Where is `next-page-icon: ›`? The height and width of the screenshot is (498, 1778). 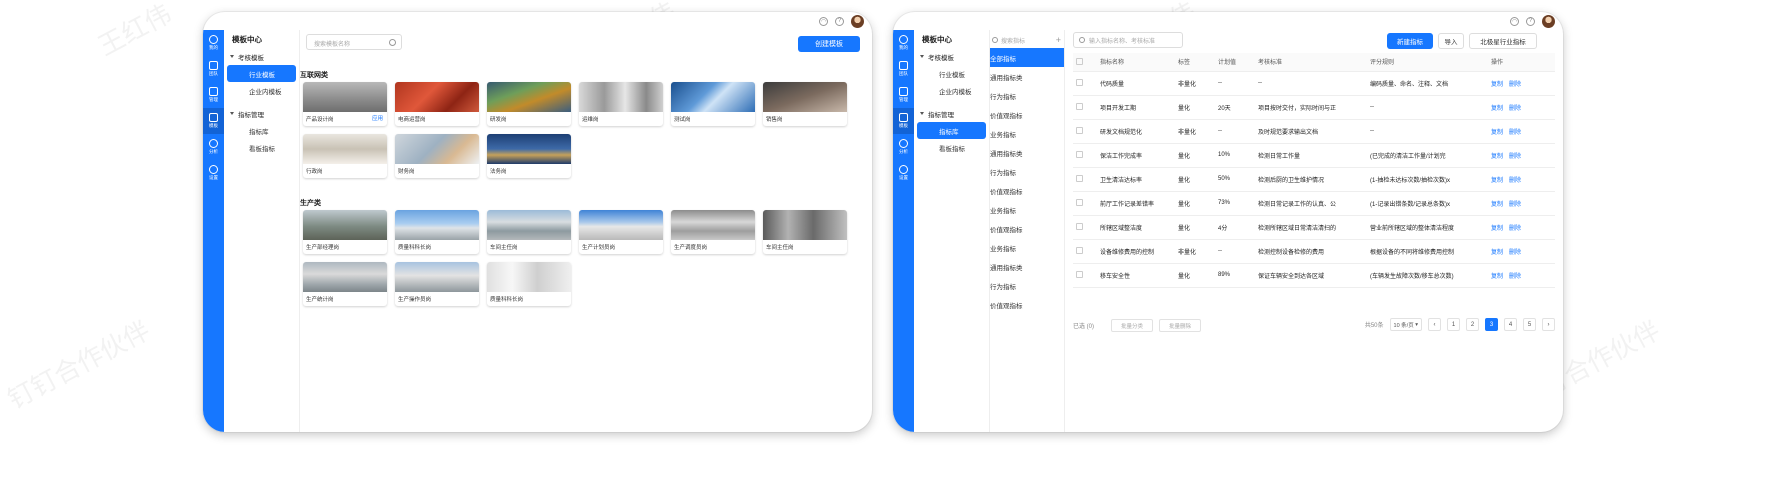 next-page-icon: › is located at coordinates (1548, 324).